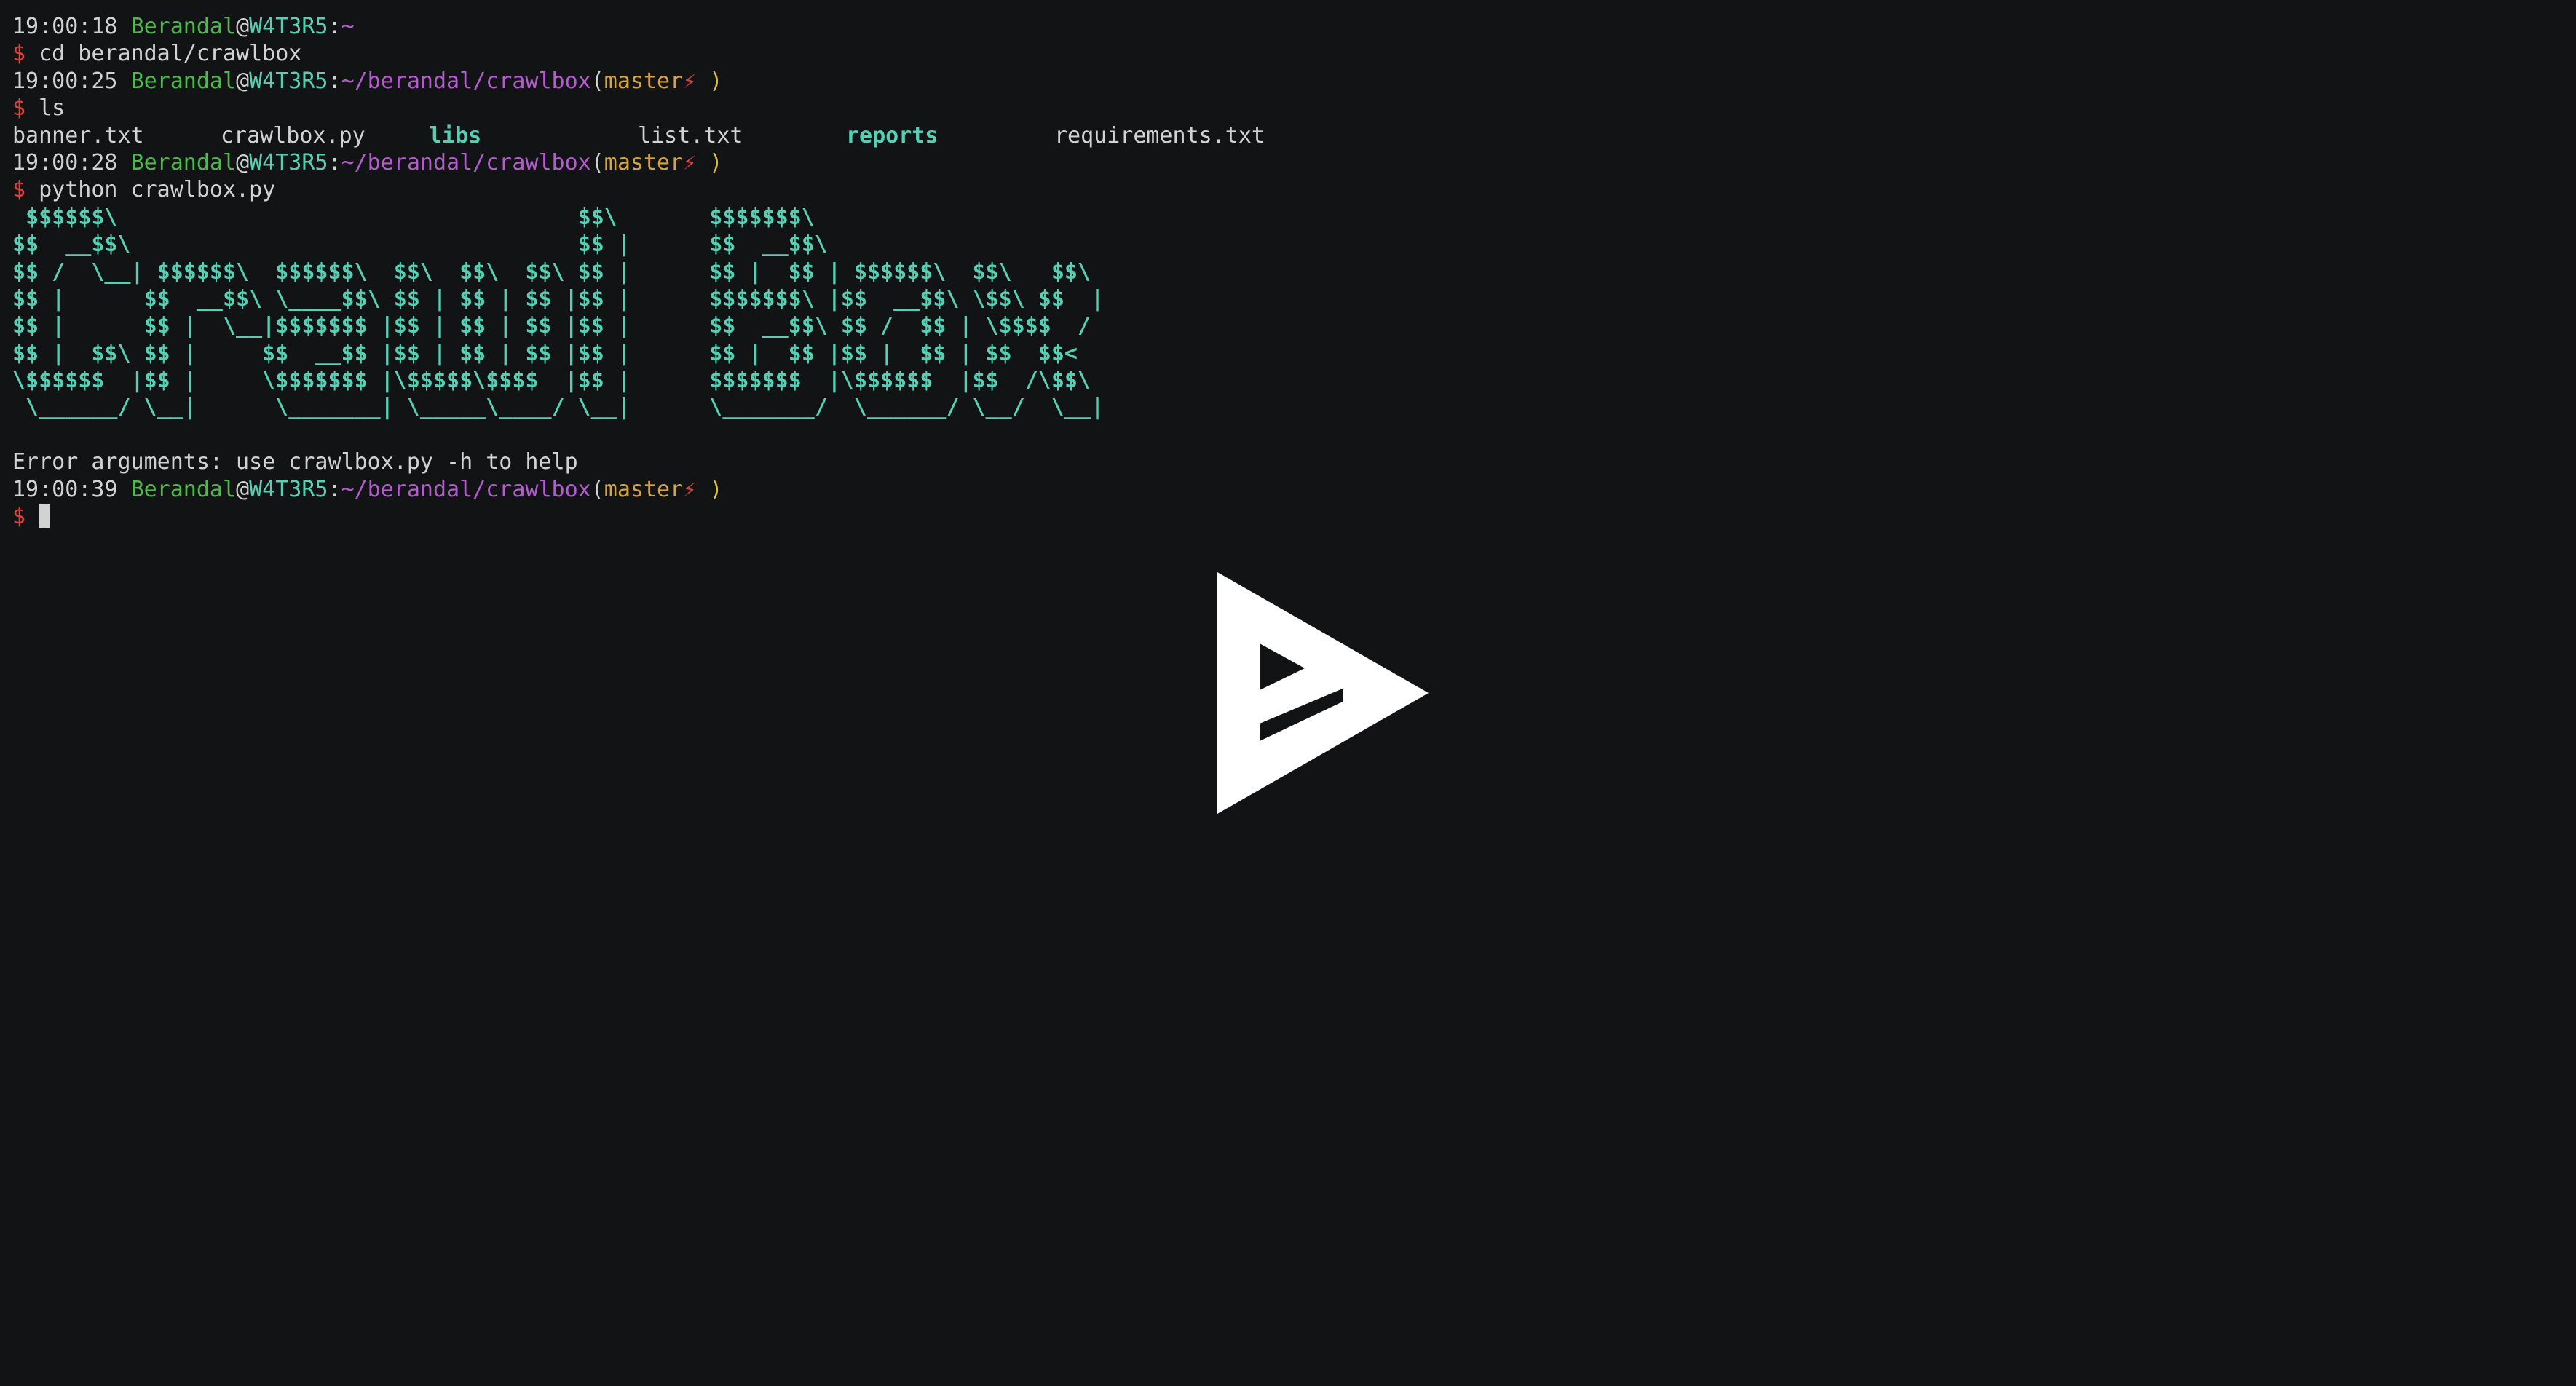 The height and width of the screenshot is (1386, 2576). I want to click on current-path: ~, so click(348, 26).